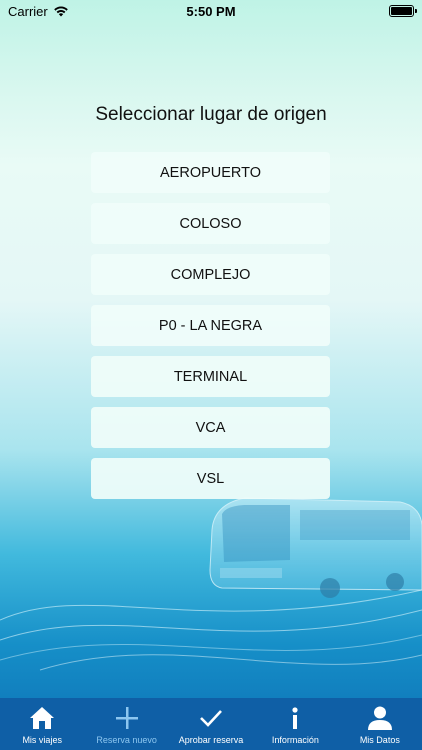 The width and height of the screenshot is (422, 750). Describe the element at coordinates (295, 740) in the screenshot. I see `tab-label: Información` at that location.